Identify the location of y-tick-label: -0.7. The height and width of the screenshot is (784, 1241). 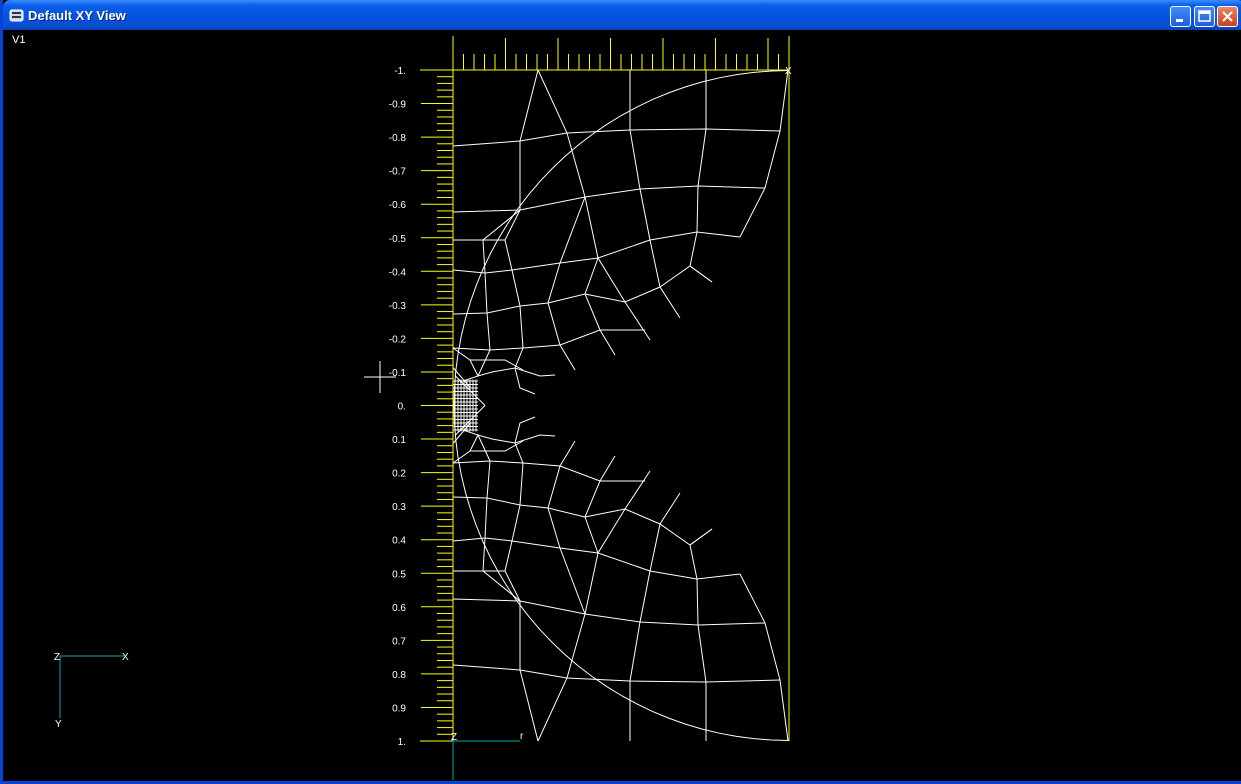
(398, 172).